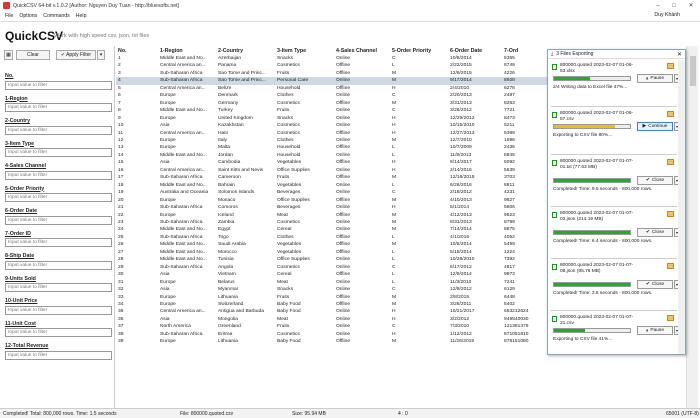  What do you see at coordinates (601, 69) in the screenshot?
I see `job-file-name: 800000.quoted 2023-02-07 01-06-53.xlsx` at bounding box center [601, 69].